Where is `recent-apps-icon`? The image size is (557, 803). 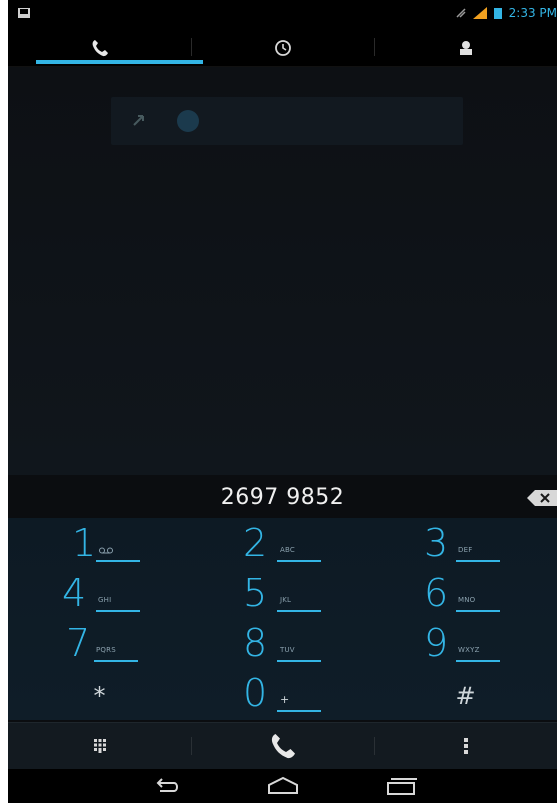
recent-apps-icon is located at coordinates (402, 786).